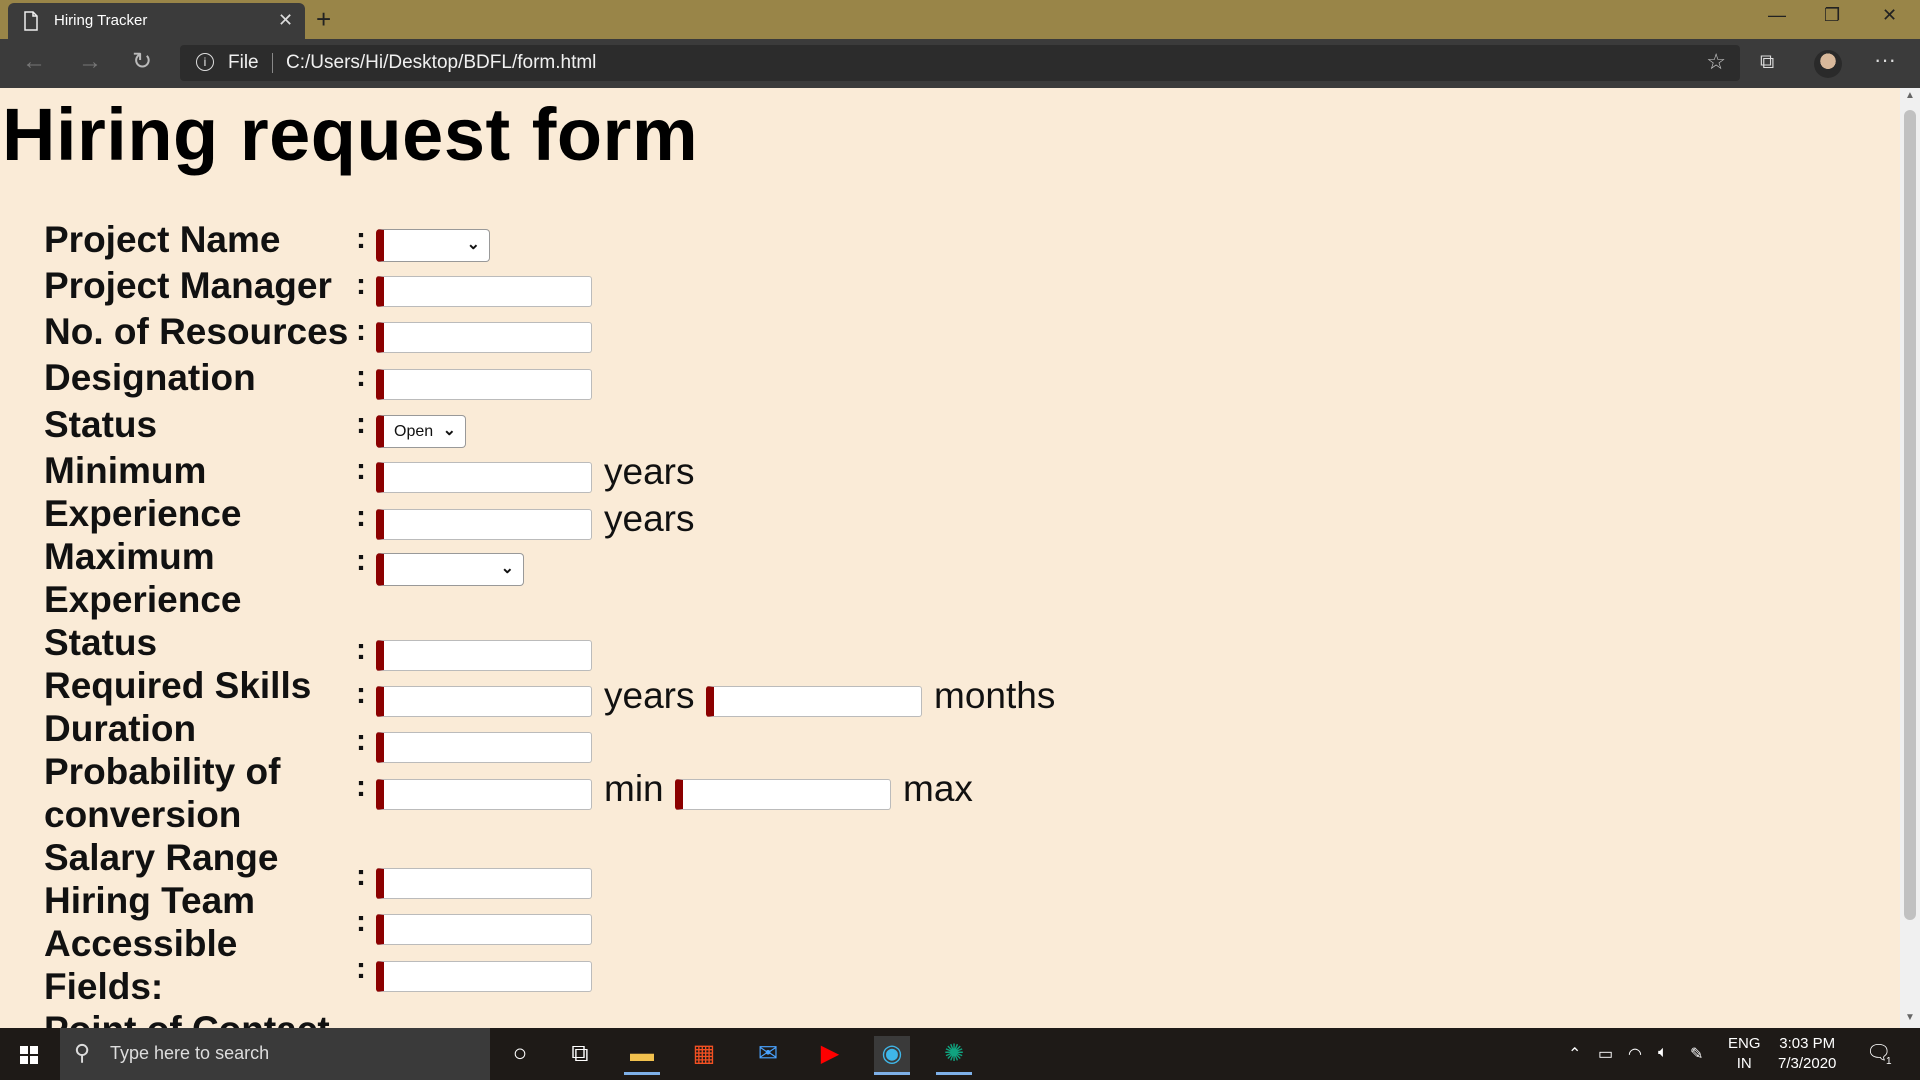  I want to click on label-project-manager: Project Manager, so click(188, 285).